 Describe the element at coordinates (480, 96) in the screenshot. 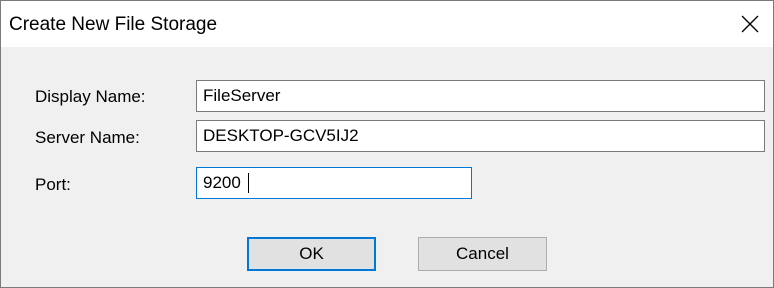

I see `display-name-input` at that location.